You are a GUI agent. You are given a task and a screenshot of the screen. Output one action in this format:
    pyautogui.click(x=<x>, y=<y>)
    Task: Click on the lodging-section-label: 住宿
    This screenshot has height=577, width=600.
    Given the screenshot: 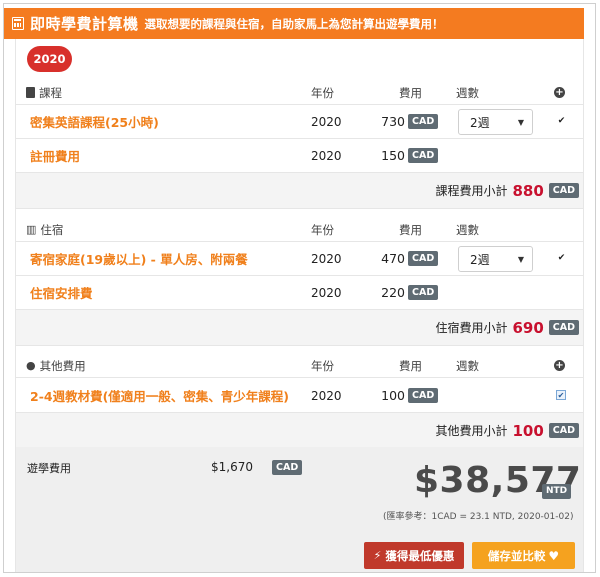 What is the action you would take?
    pyautogui.click(x=52, y=229)
    